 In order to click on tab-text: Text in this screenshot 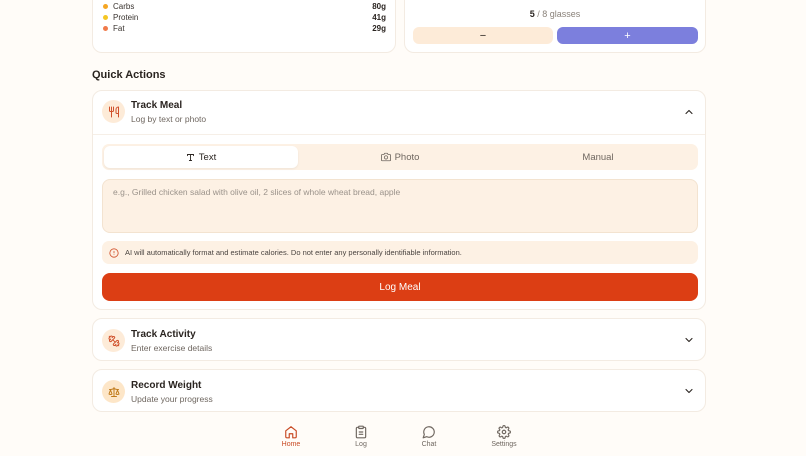, I will do `click(201, 157)`.